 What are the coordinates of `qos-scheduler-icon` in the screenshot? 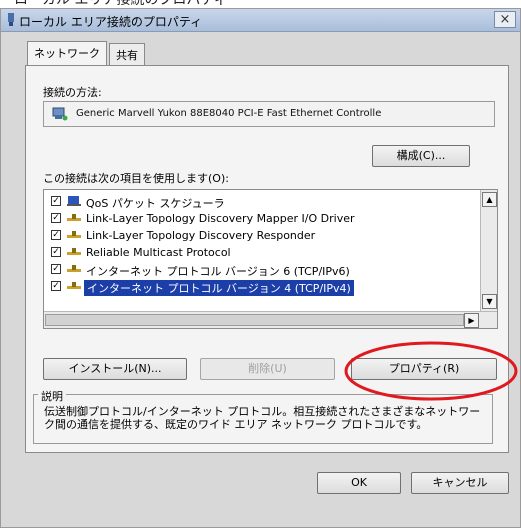 It's located at (74, 201).